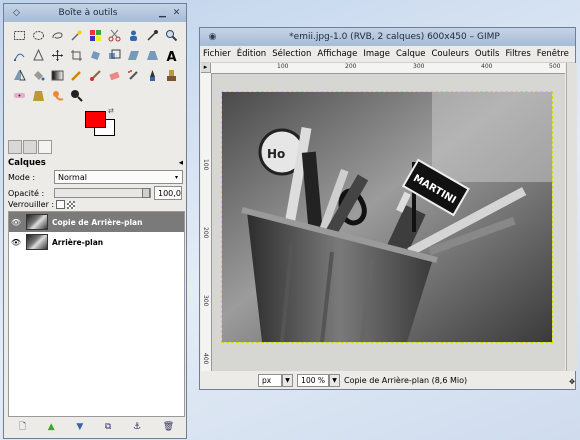 The image size is (580, 440). What do you see at coordinates (111, 111) in the screenshot?
I see `swap-colors-icon: ⇄` at bounding box center [111, 111].